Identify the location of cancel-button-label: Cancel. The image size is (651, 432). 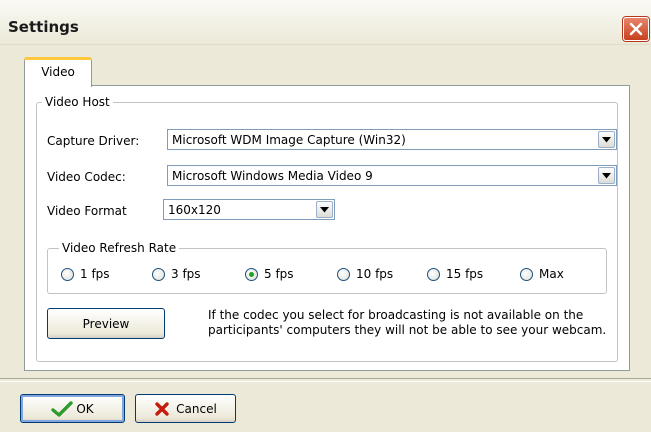
(196, 408).